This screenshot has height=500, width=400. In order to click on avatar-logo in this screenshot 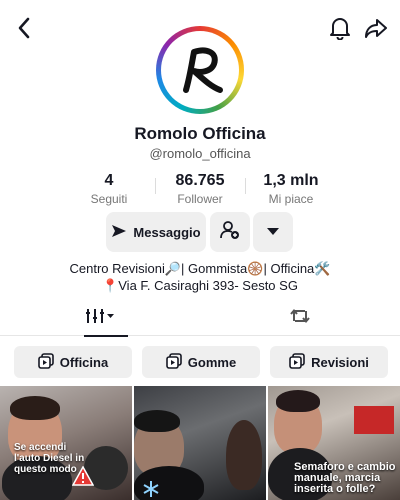, I will do `click(200, 70)`.